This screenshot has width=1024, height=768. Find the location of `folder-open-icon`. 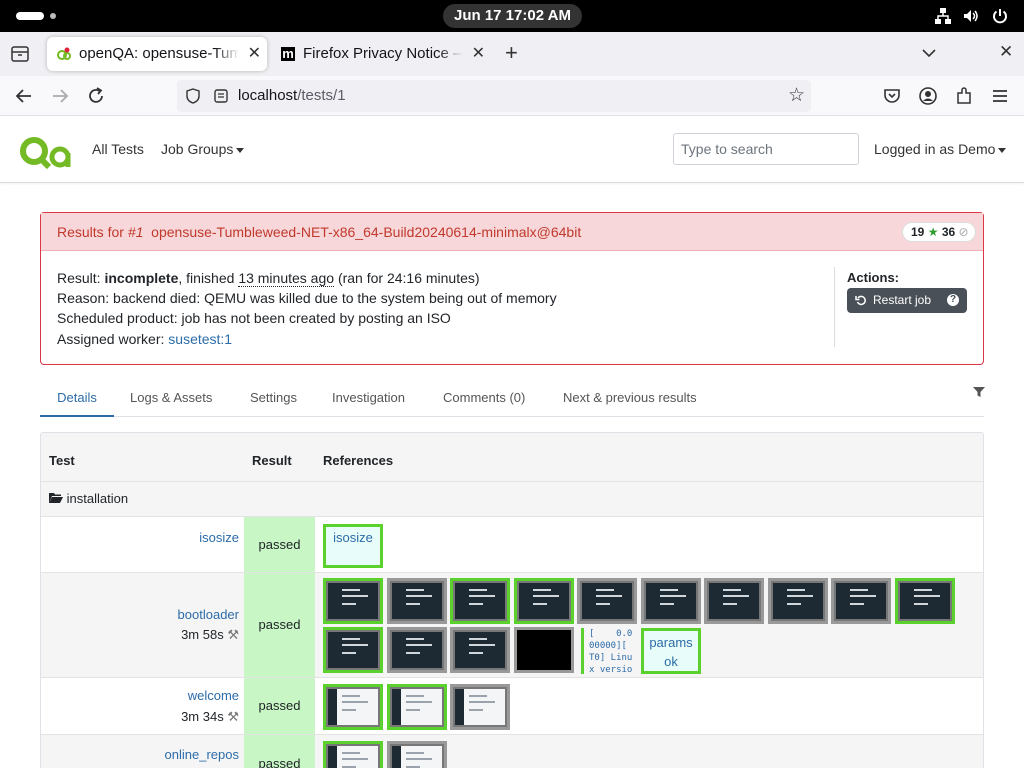

folder-open-icon is located at coordinates (56, 498).